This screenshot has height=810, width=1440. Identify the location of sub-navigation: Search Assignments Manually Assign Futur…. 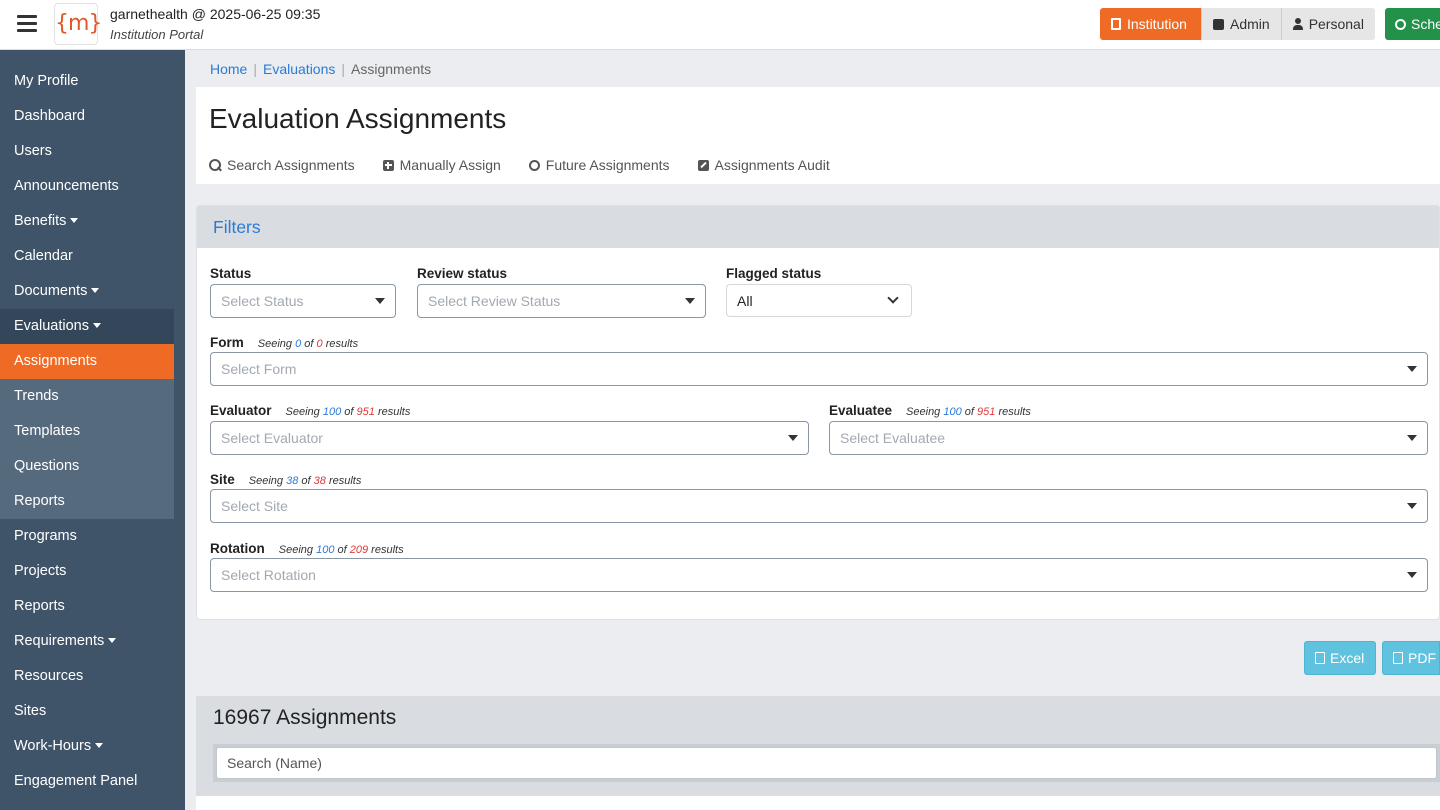
(533, 165).